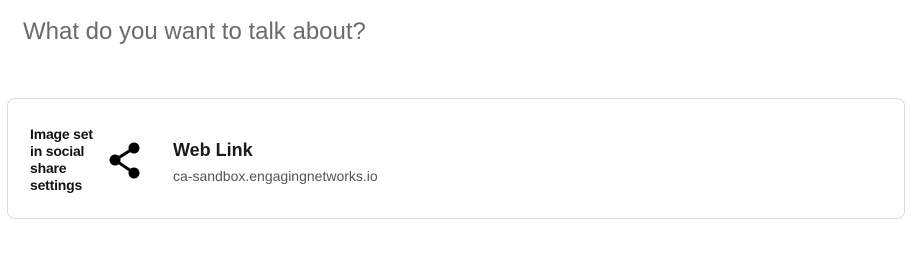  What do you see at coordinates (275, 176) in the screenshot?
I see `link-domain: ca-sandbox.engagingnetworks.io` at bounding box center [275, 176].